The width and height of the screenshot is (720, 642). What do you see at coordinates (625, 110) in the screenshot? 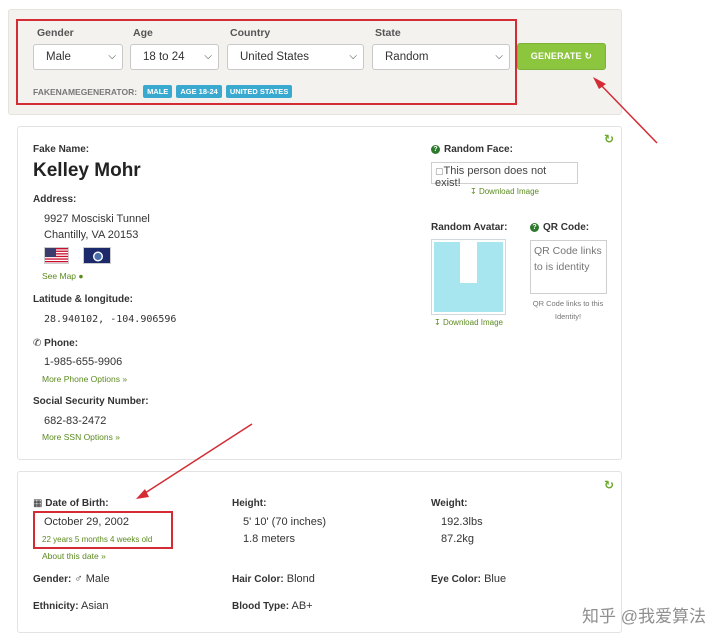
I see `arrow-to-generate` at bounding box center [625, 110].